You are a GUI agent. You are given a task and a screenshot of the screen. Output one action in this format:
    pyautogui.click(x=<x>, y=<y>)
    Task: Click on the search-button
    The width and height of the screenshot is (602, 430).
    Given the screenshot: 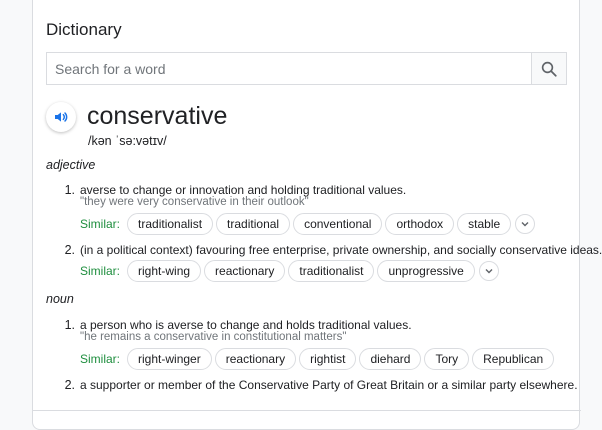 What is the action you would take?
    pyautogui.click(x=548, y=68)
    